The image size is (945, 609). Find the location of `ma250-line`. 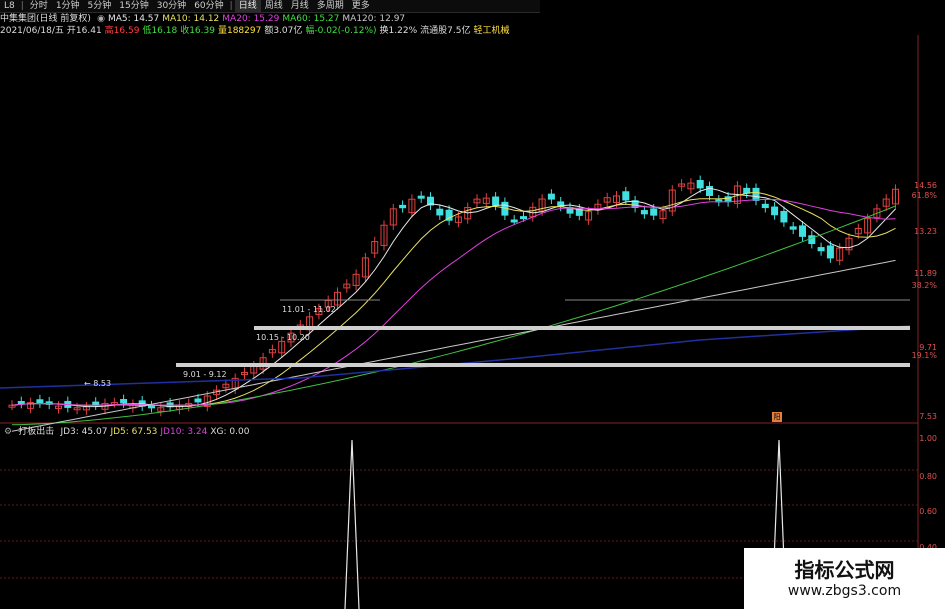

ma250-line is located at coordinates (455, 357).